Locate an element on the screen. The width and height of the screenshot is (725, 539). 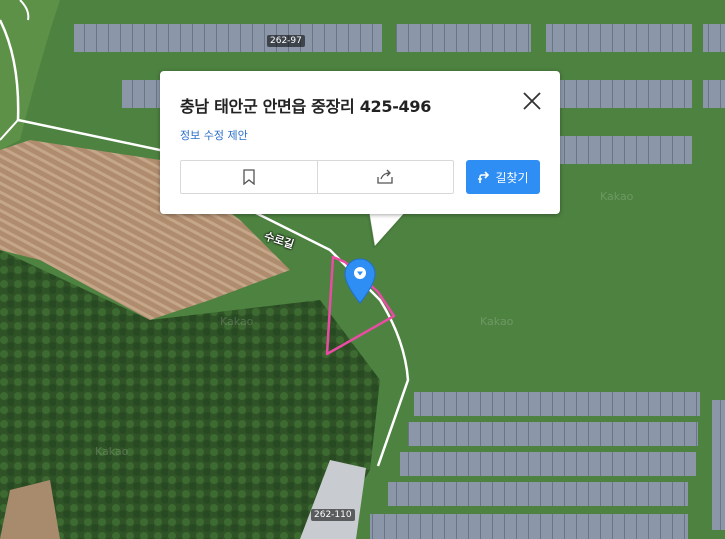
solar-panels-bottom is located at coordinates (547, 465).